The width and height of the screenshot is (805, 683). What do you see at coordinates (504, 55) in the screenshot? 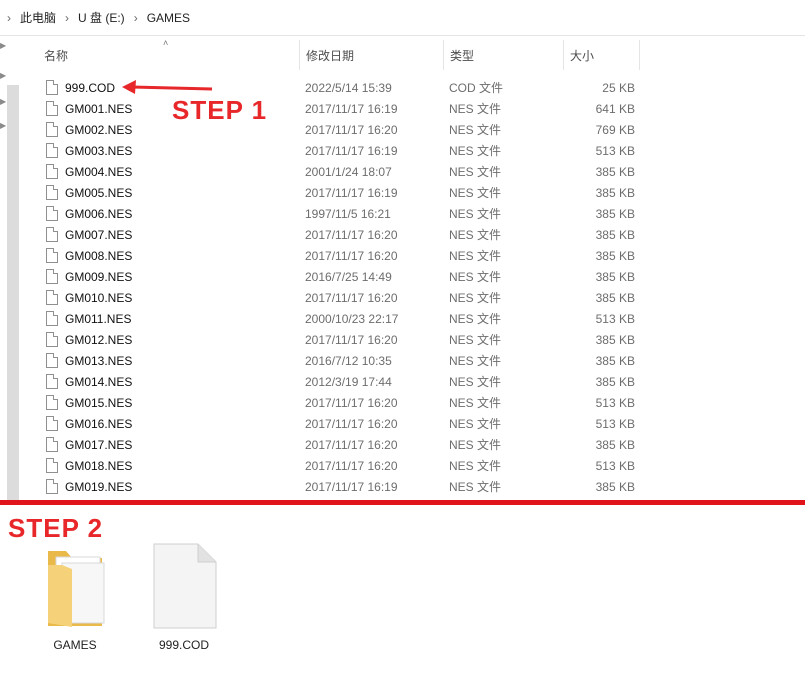
I see `column-type: 类型` at bounding box center [504, 55].